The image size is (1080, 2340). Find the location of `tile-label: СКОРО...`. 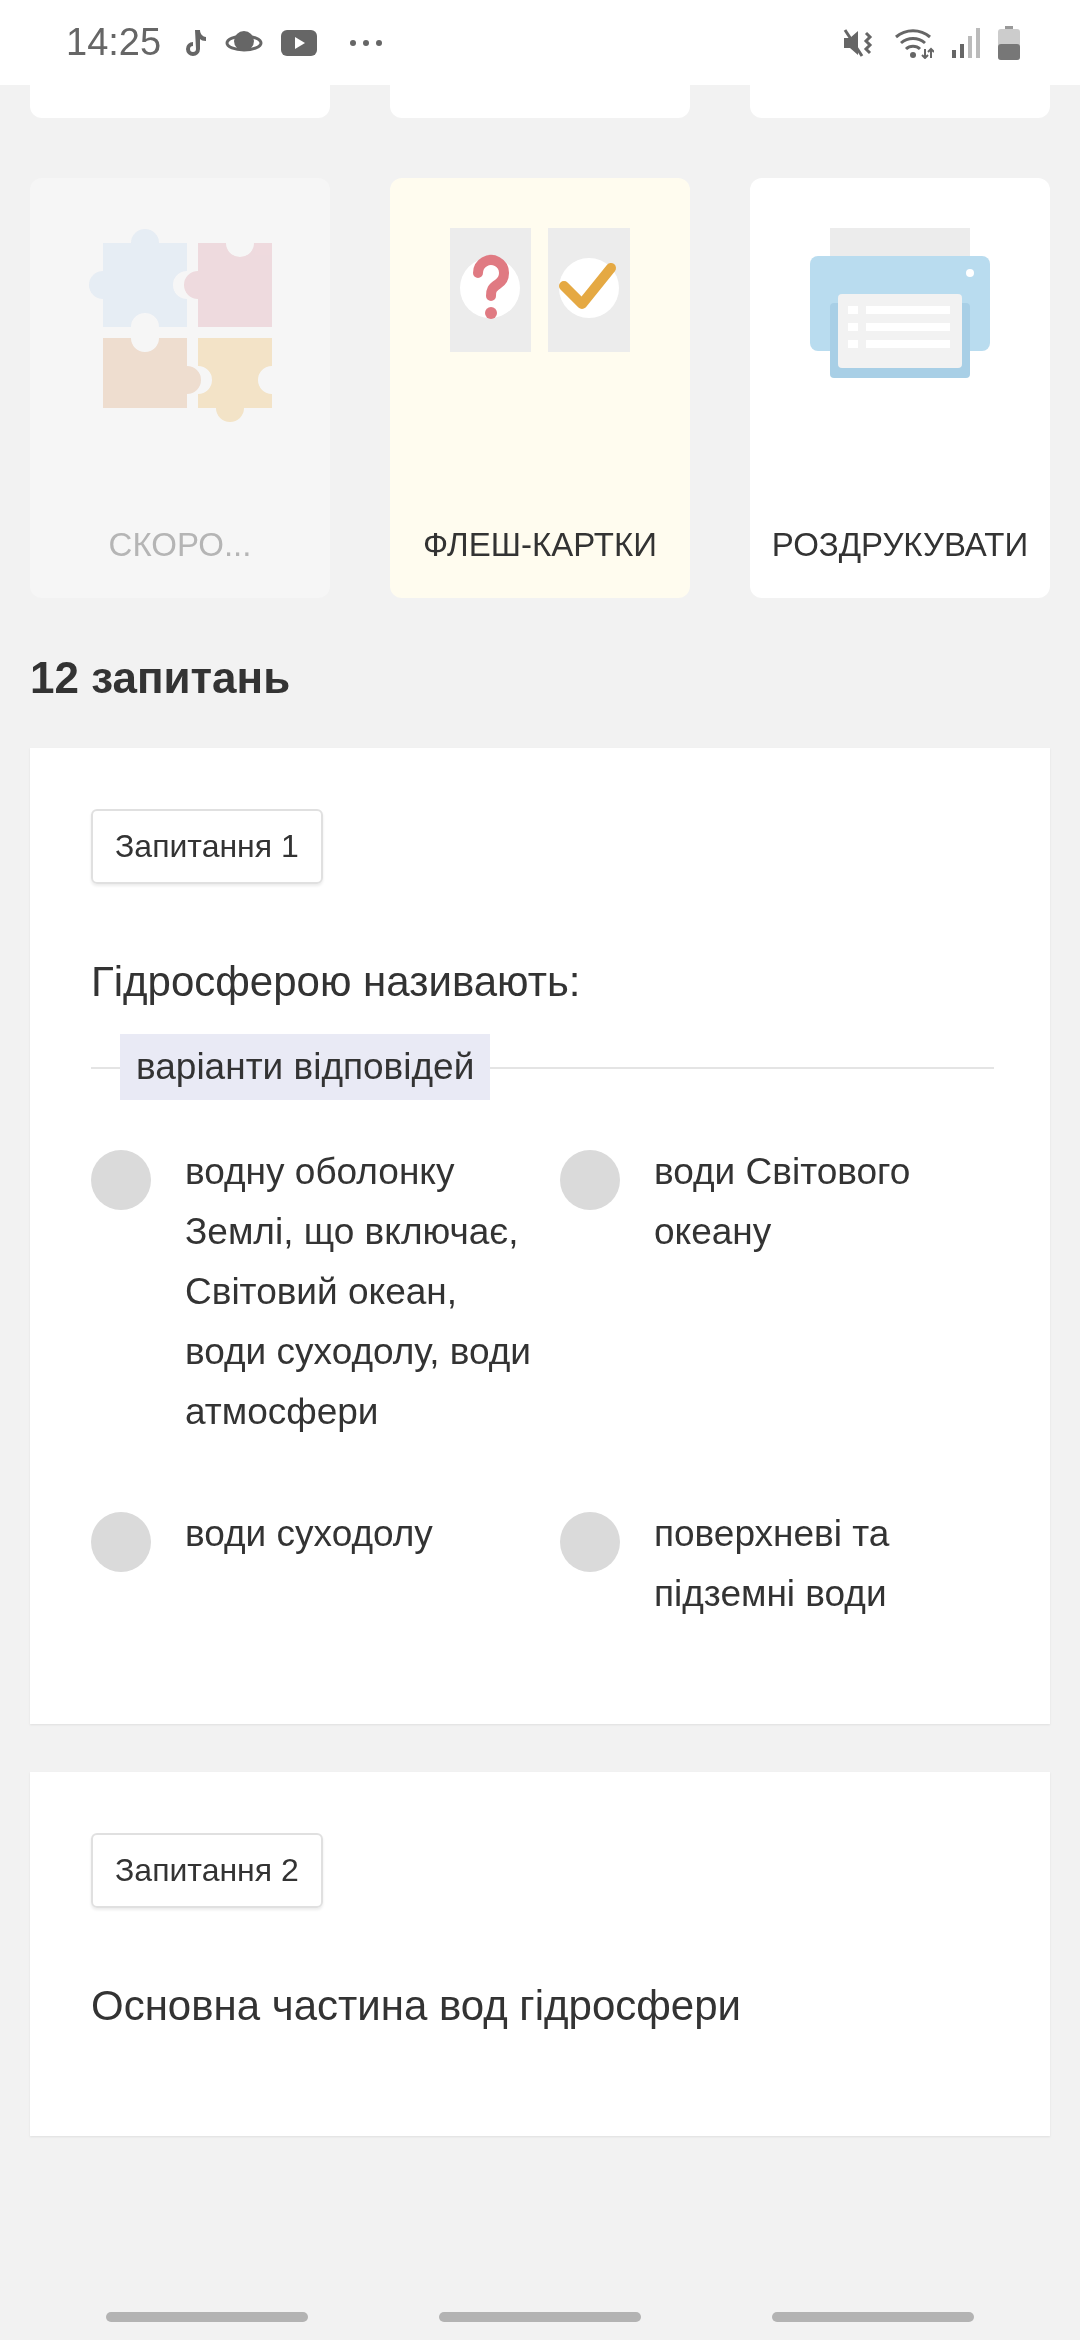

tile-label: СКОРО... is located at coordinates (180, 545).